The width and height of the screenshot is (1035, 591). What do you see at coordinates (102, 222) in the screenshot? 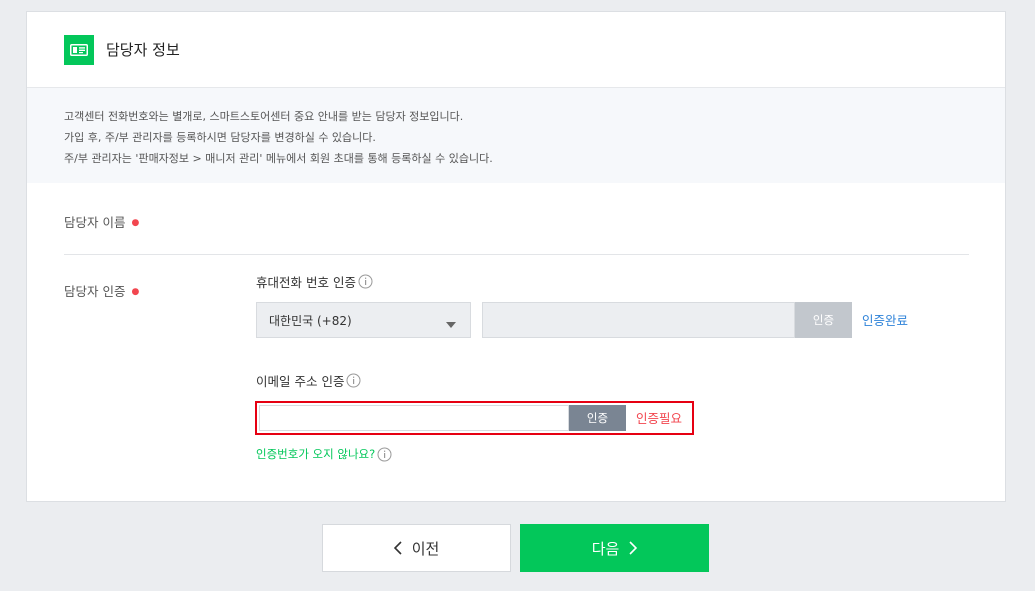
I see `contact-name-label: 담당자 이름 ●` at bounding box center [102, 222].